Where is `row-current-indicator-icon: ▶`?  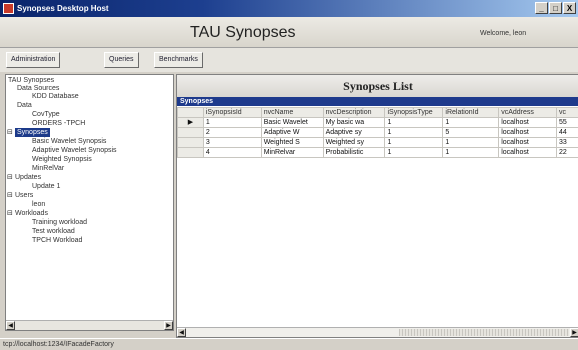 row-current-indicator-icon: ▶ is located at coordinates (191, 123).